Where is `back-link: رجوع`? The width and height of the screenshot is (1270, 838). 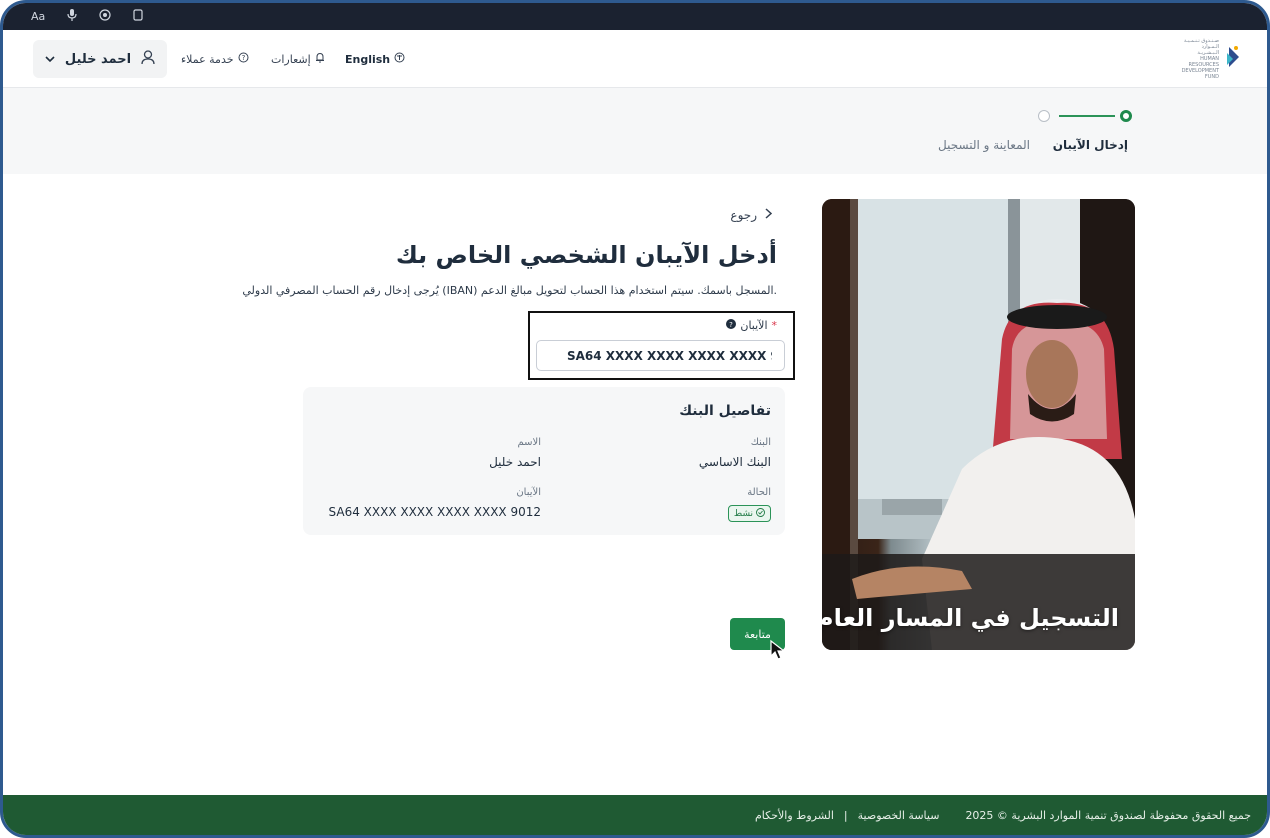 back-link: رجوع is located at coordinates (751, 215).